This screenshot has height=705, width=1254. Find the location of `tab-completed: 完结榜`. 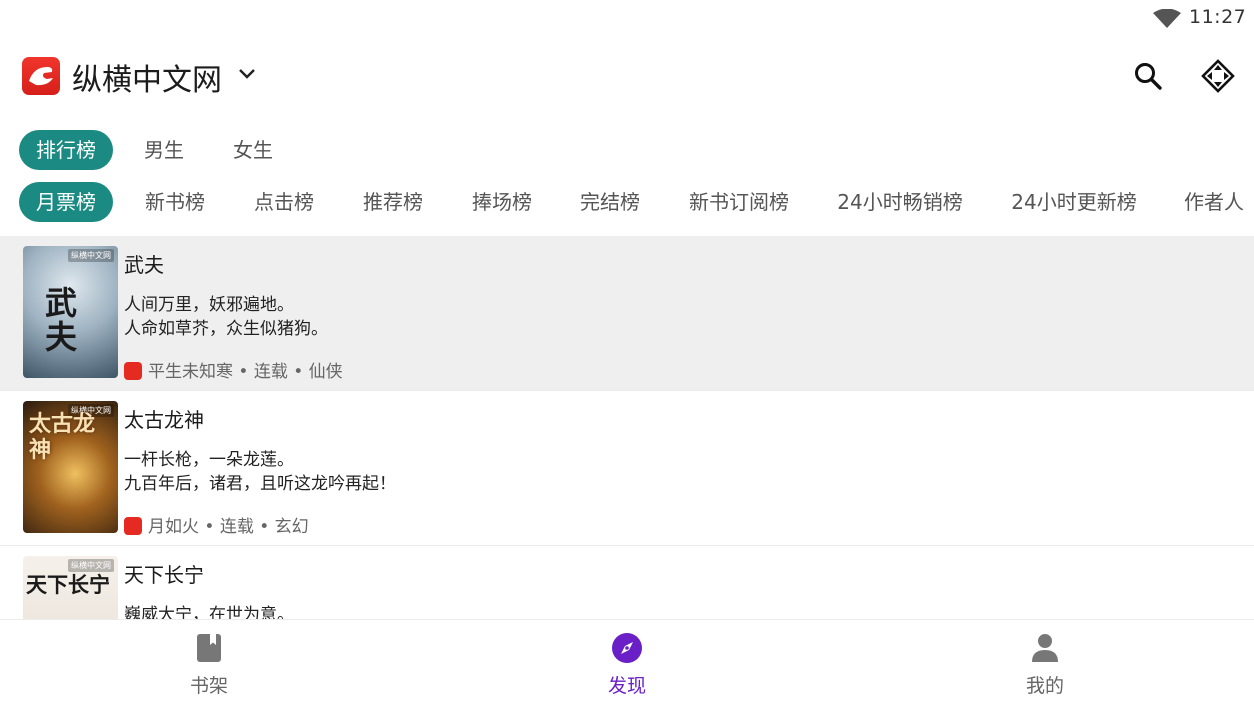

tab-completed: 完结榜 is located at coordinates (610, 202).